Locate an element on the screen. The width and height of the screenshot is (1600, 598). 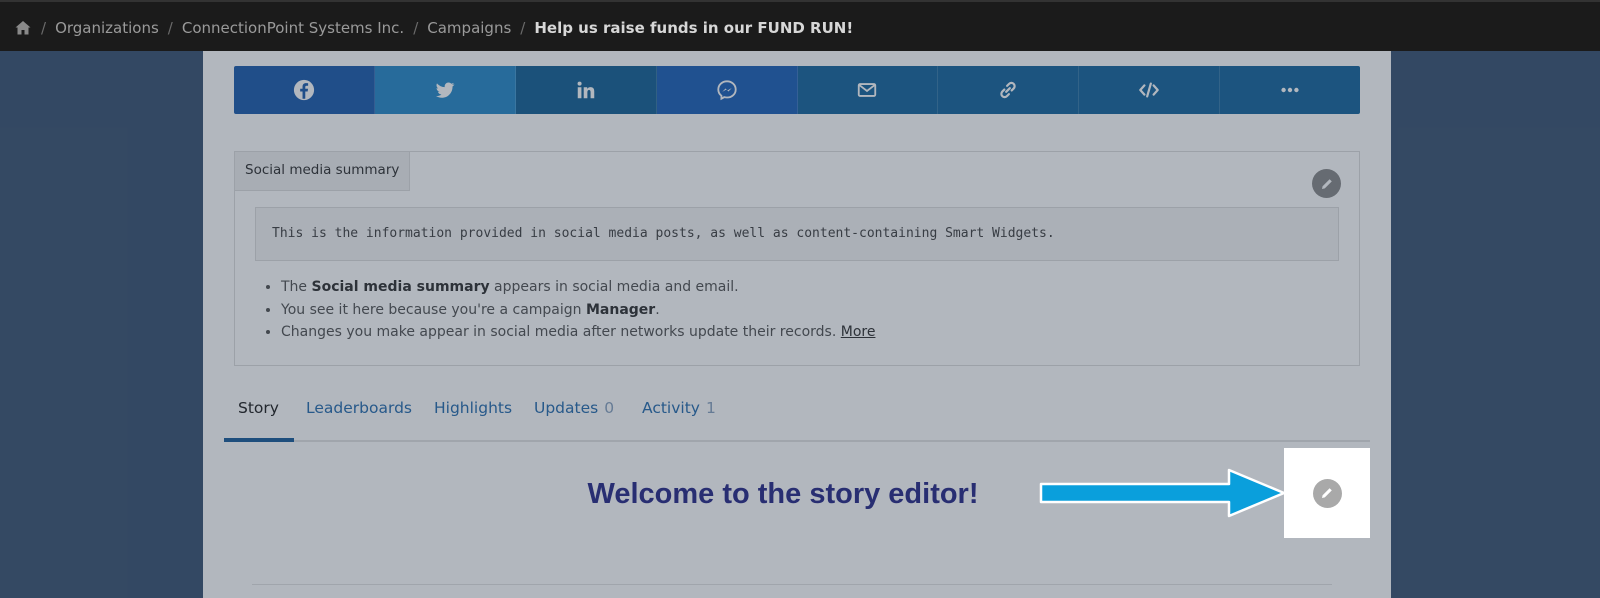
breadcrumb-campaigns: Campaigns is located at coordinates (469, 28).